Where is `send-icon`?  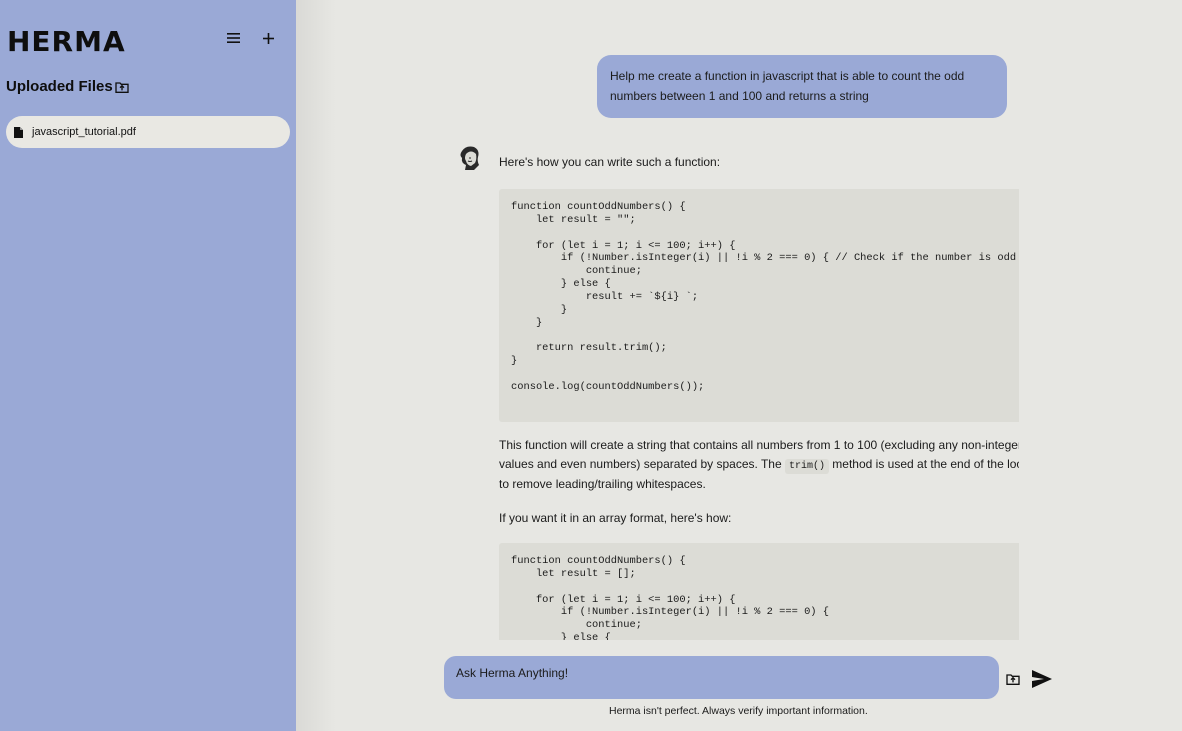 send-icon is located at coordinates (1042, 679).